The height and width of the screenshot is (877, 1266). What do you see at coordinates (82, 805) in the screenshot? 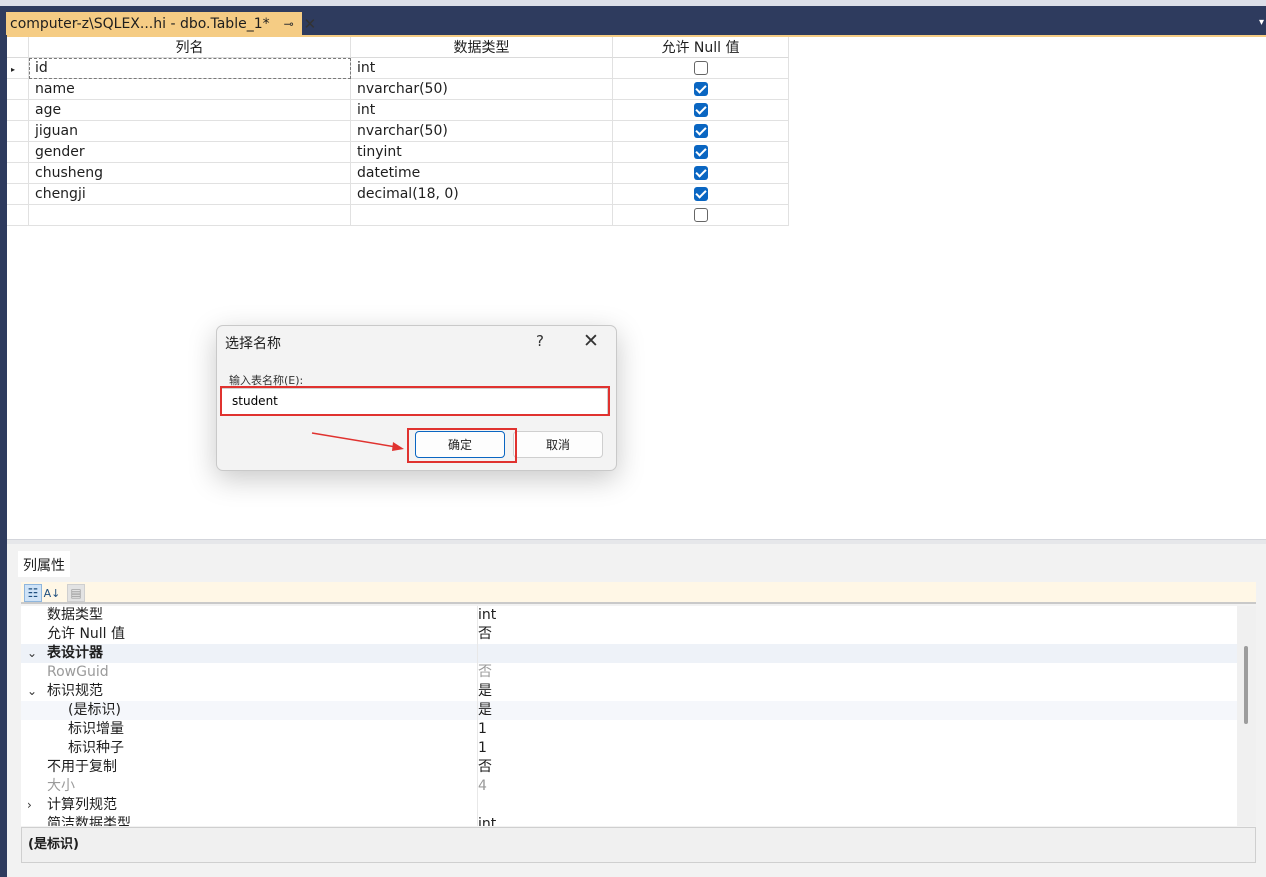
I see `property-name: 计算列规范` at bounding box center [82, 805].